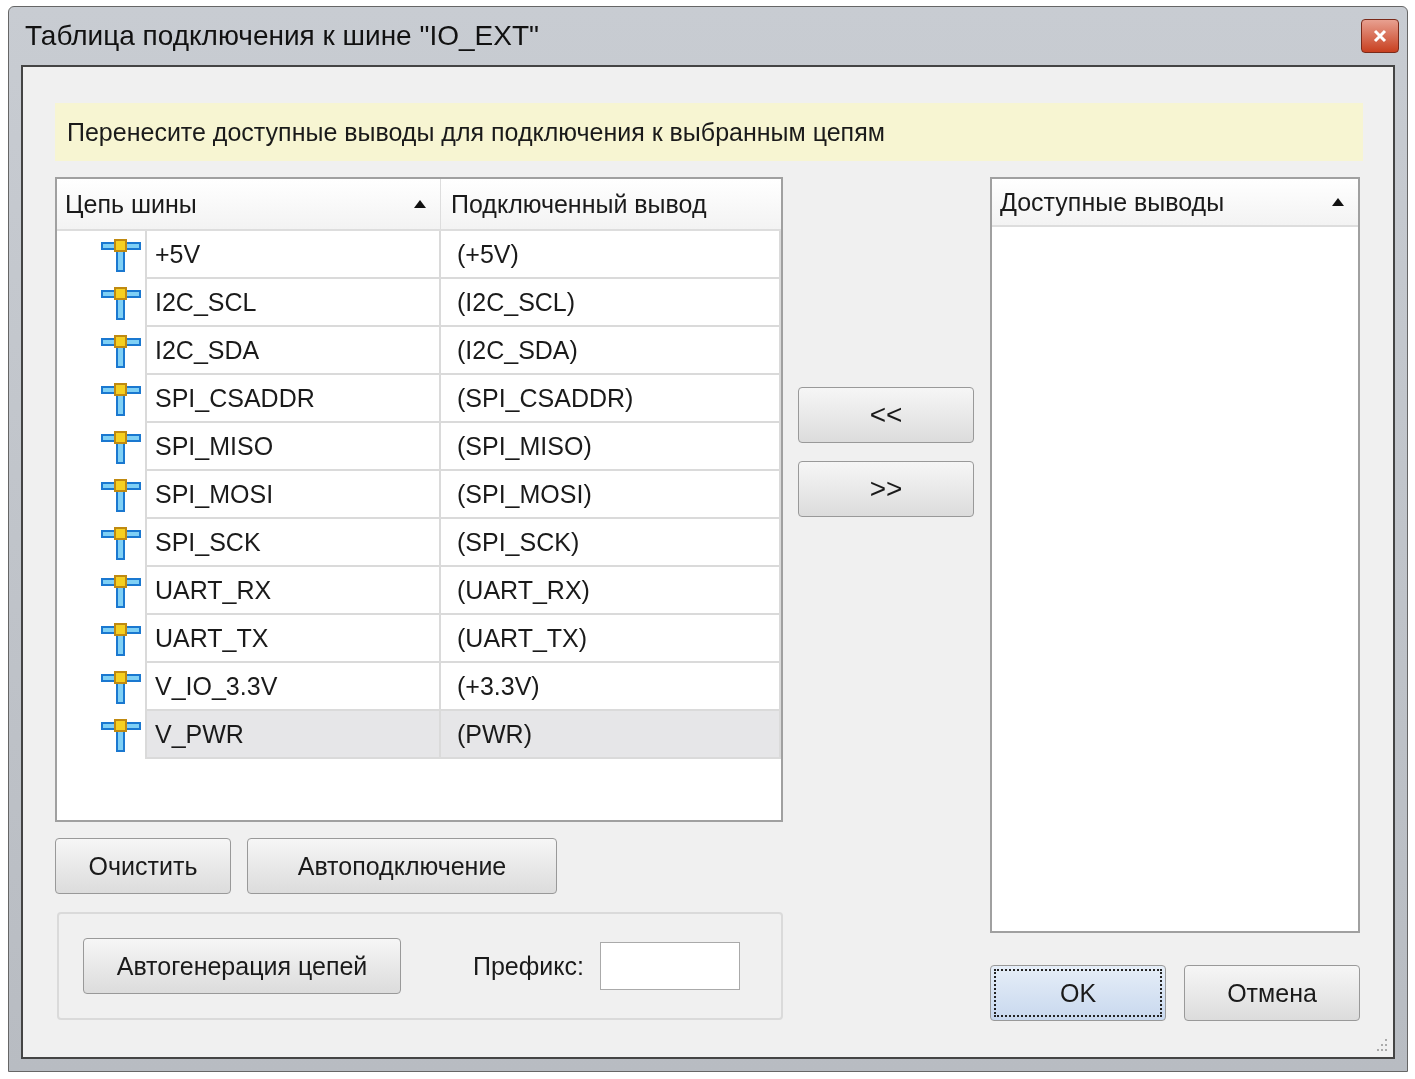 The height and width of the screenshot is (1079, 1415). I want to click on table-cell: (UART_RX), so click(611, 591).